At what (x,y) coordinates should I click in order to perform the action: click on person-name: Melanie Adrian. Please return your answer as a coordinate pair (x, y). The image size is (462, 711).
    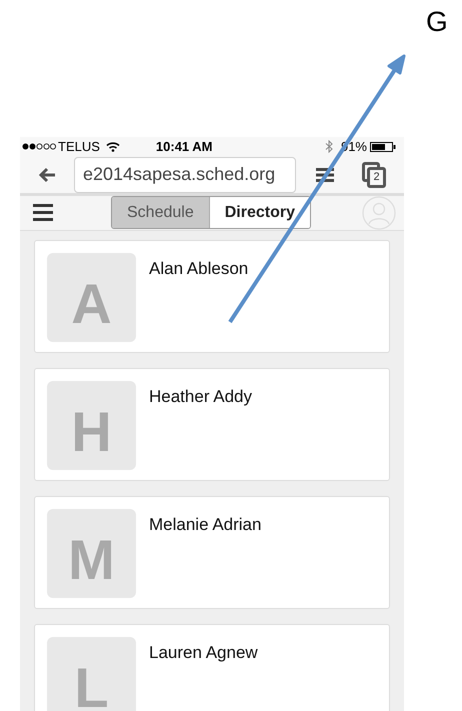
    Looking at the image, I should click on (205, 525).